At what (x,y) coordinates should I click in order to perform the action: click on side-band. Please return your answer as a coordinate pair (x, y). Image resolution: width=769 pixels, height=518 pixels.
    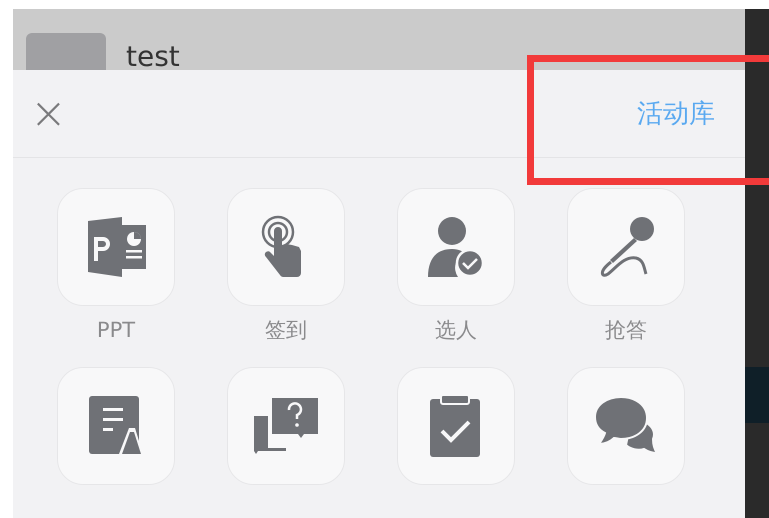
    Looking at the image, I should click on (757, 395).